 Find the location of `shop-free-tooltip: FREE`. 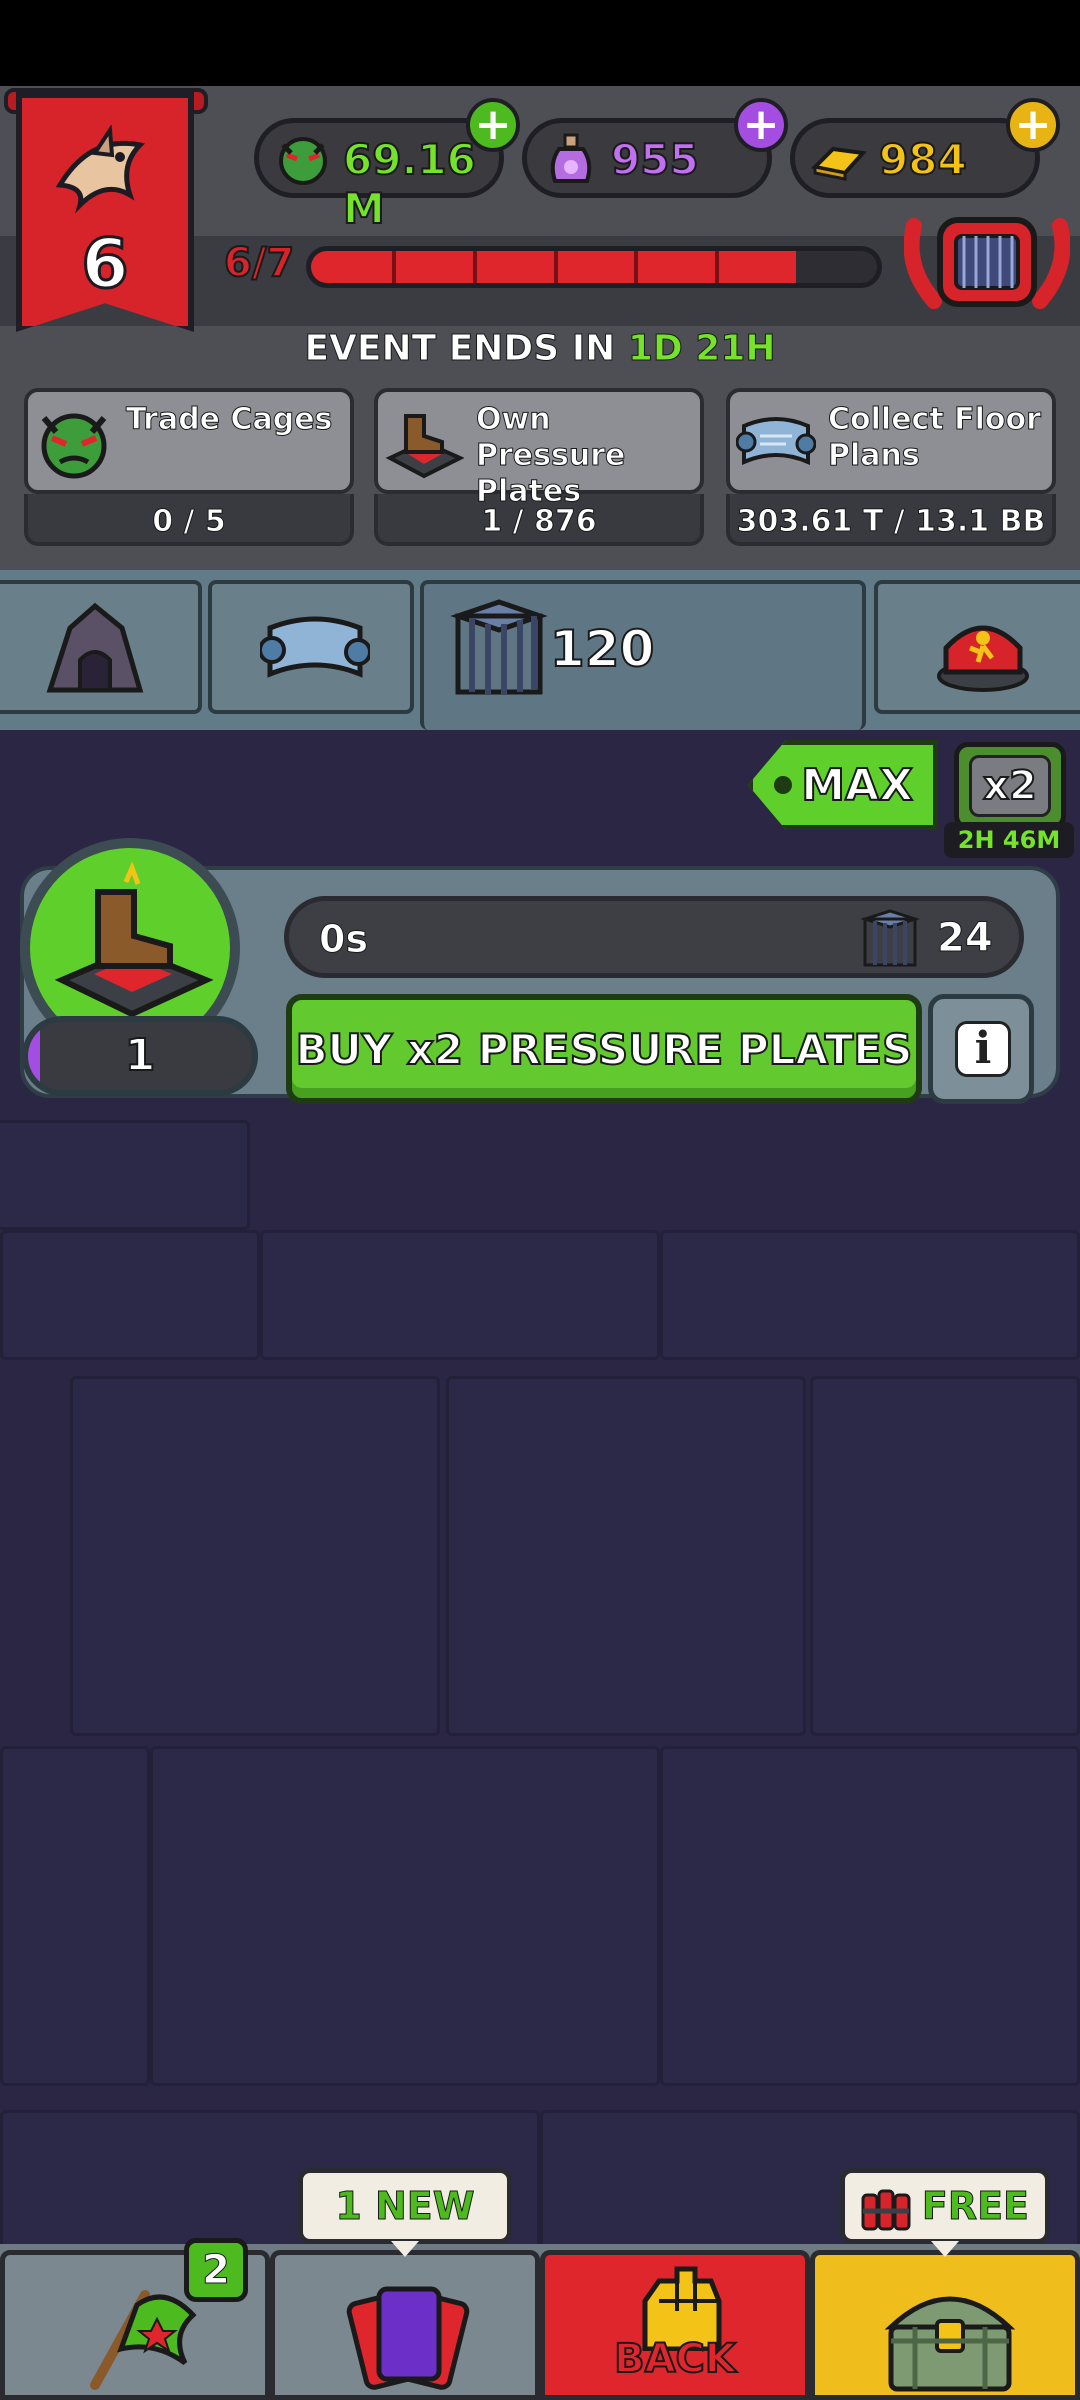

shop-free-tooltip: FREE is located at coordinates (945, 2212).